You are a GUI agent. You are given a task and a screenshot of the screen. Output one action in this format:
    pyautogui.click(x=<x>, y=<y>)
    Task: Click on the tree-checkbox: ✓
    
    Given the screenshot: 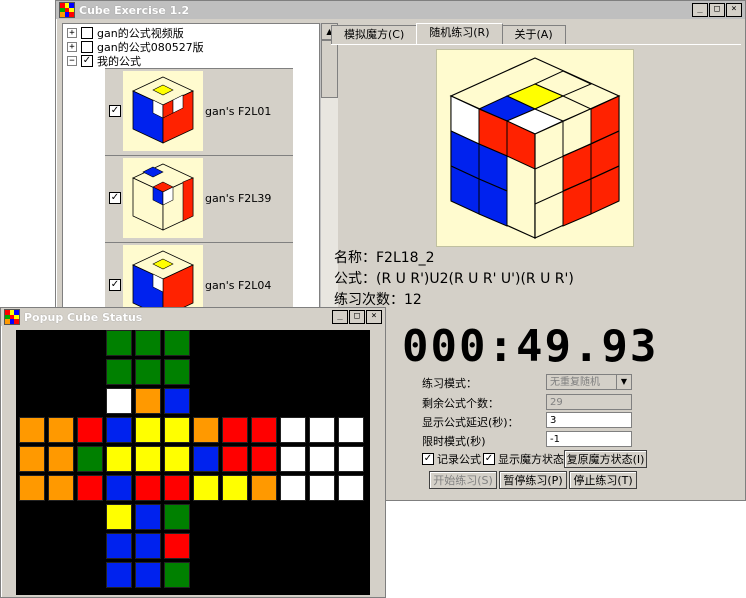 What is the action you would take?
    pyautogui.click(x=87, y=61)
    